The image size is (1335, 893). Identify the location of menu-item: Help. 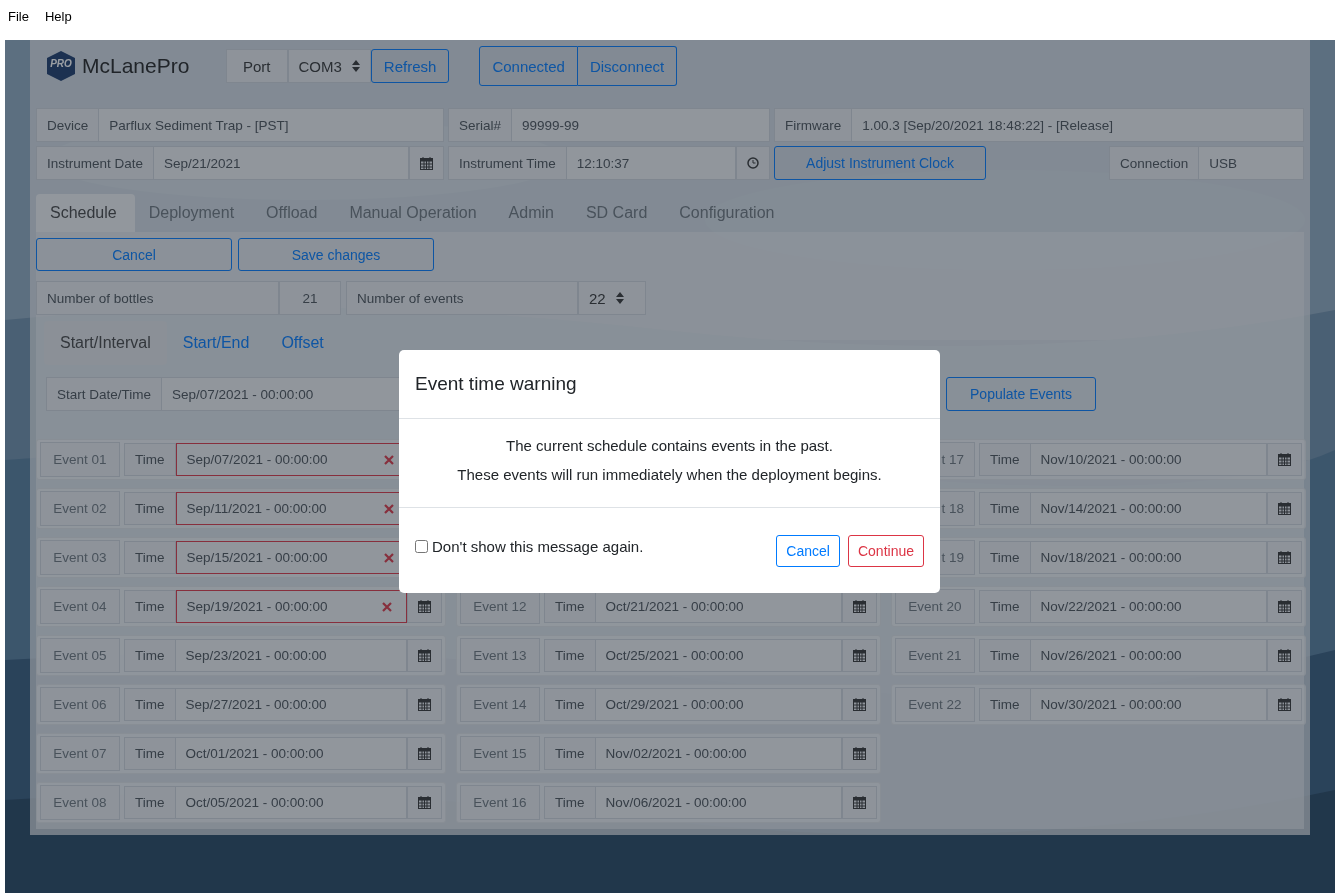
(58, 16).